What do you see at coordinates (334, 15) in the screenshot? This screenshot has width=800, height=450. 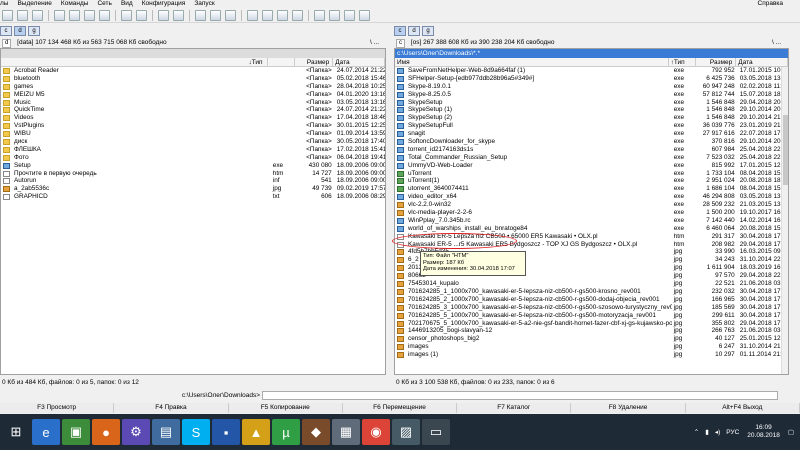 I see `rename-icon` at bounding box center [334, 15].